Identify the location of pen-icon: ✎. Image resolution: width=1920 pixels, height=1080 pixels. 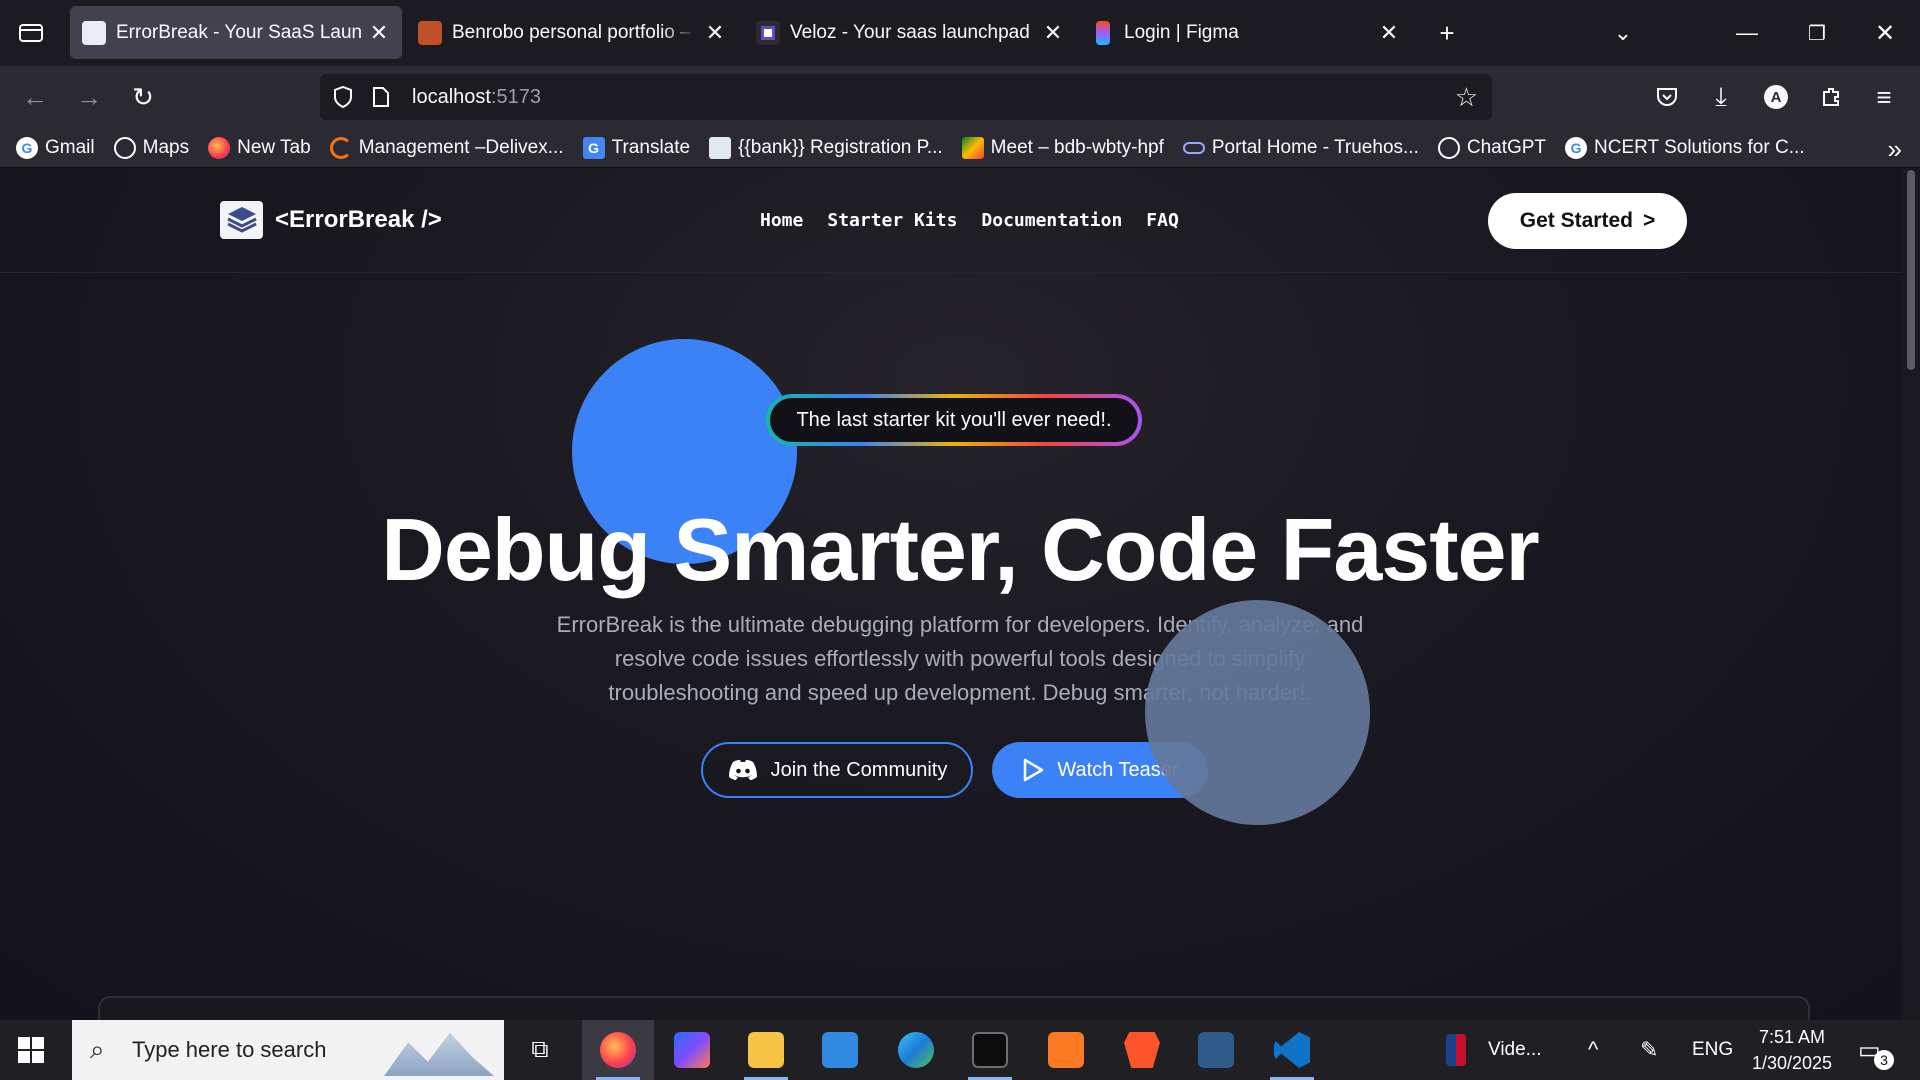
(1649, 1049).